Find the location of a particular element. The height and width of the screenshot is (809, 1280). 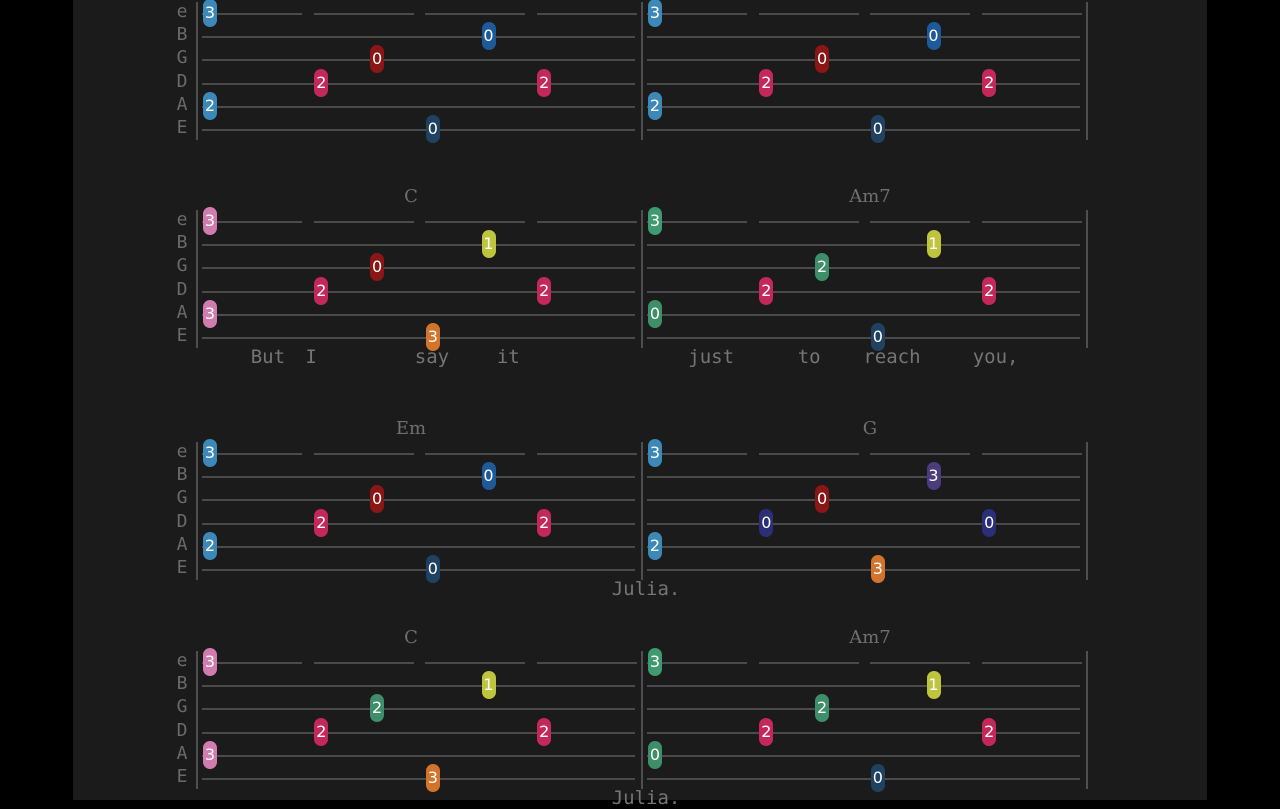

string-name-e: E is located at coordinates (182, 127).